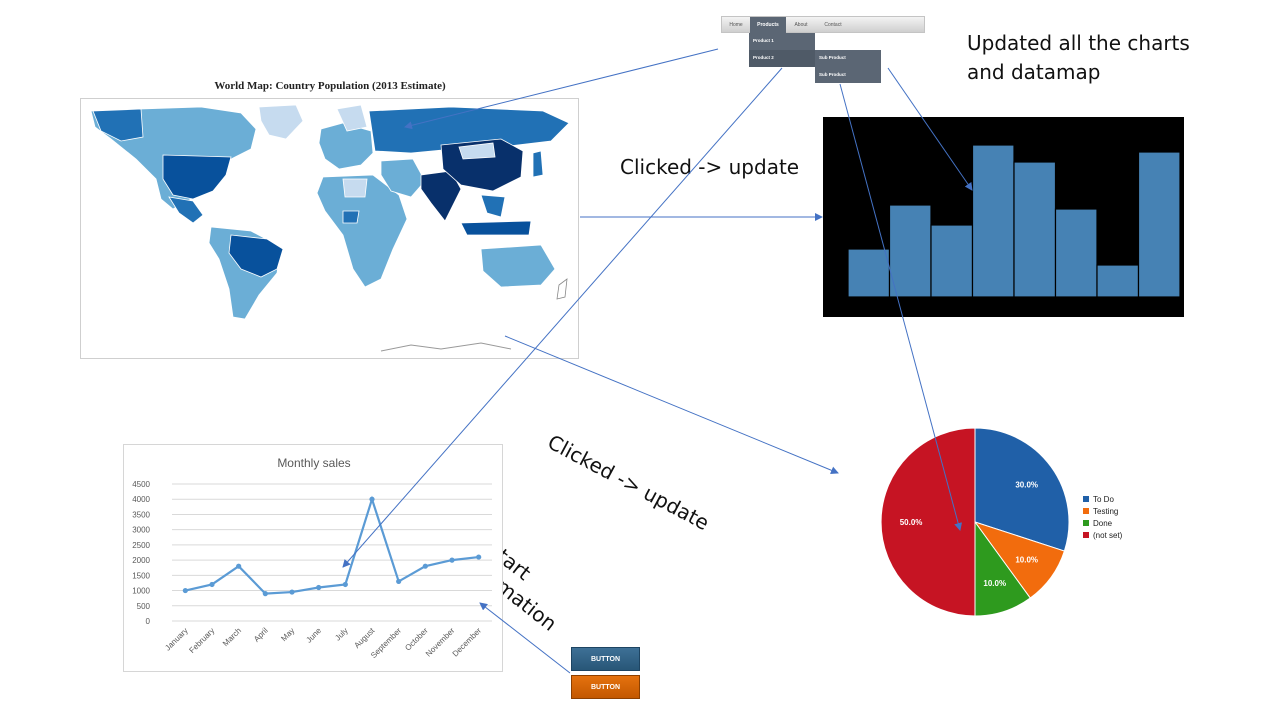  What do you see at coordinates (1078, 57) in the screenshot?
I see `note-updated: Updated all the charts and datamap` at bounding box center [1078, 57].